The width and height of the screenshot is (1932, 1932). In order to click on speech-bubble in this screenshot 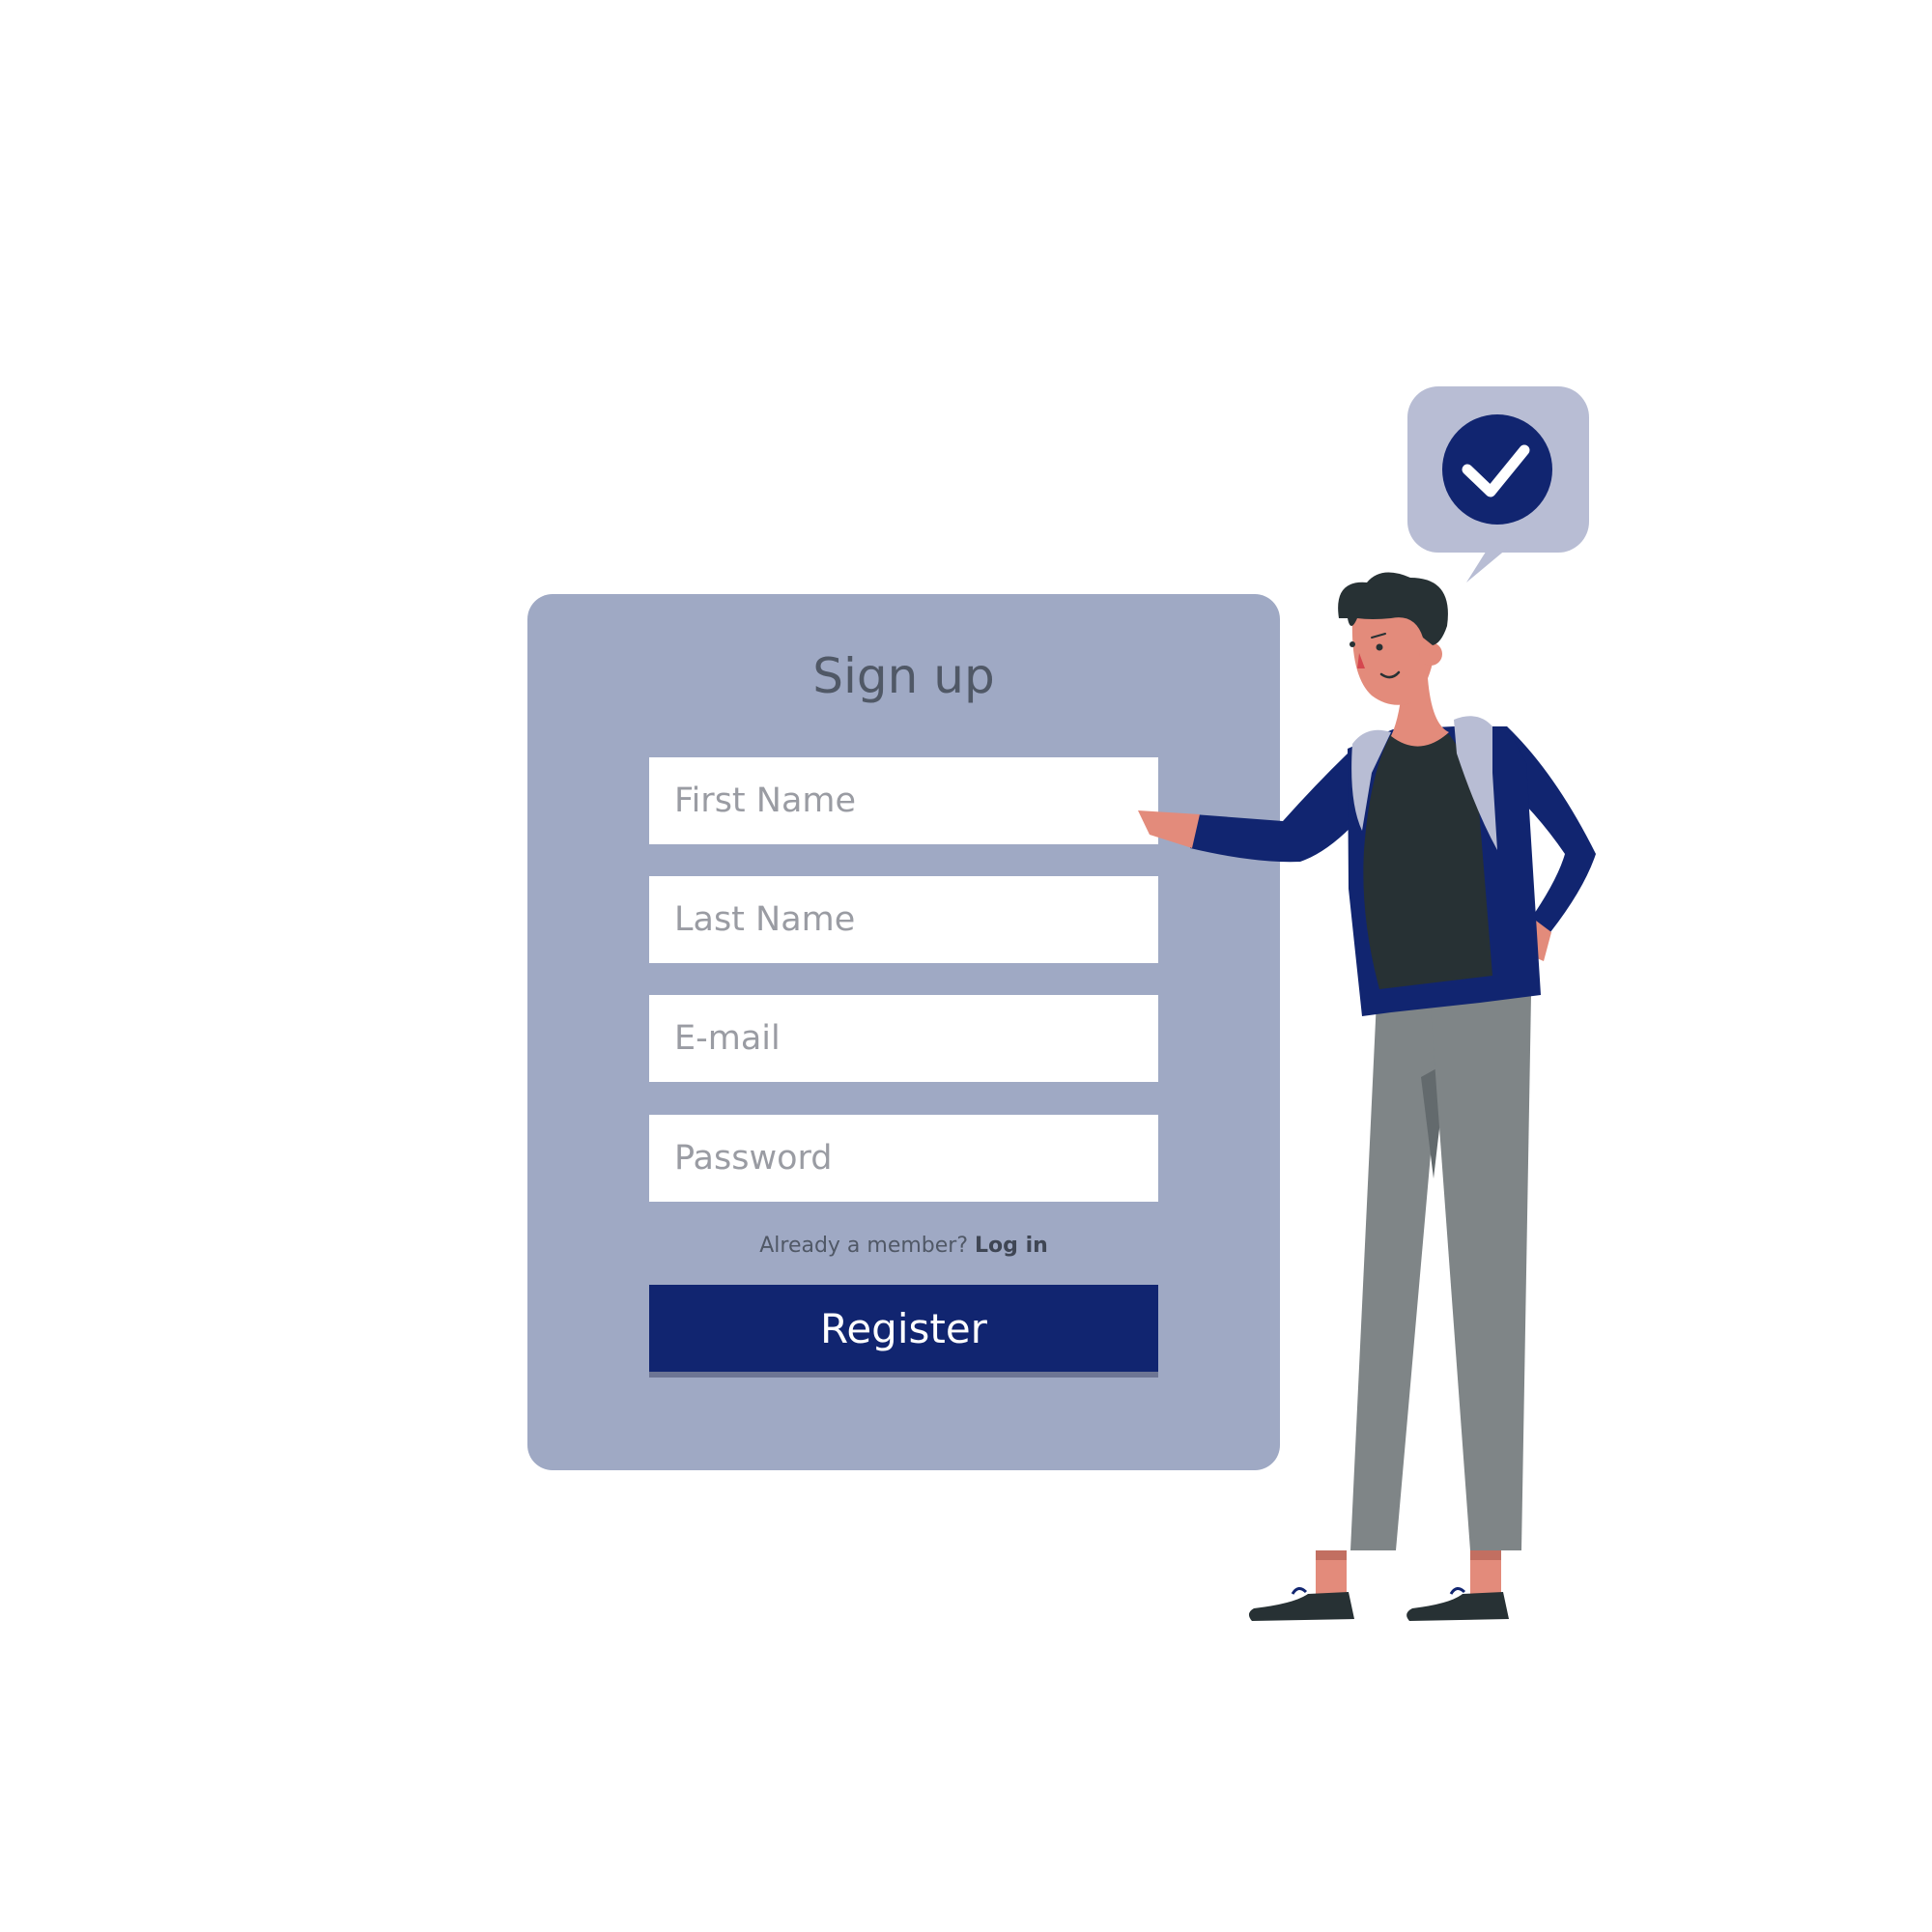, I will do `click(1498, 484)`.